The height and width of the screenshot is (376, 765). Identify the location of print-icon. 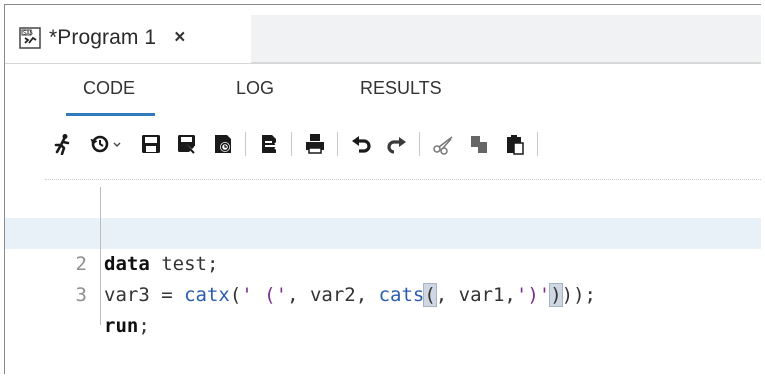
(315, 144).